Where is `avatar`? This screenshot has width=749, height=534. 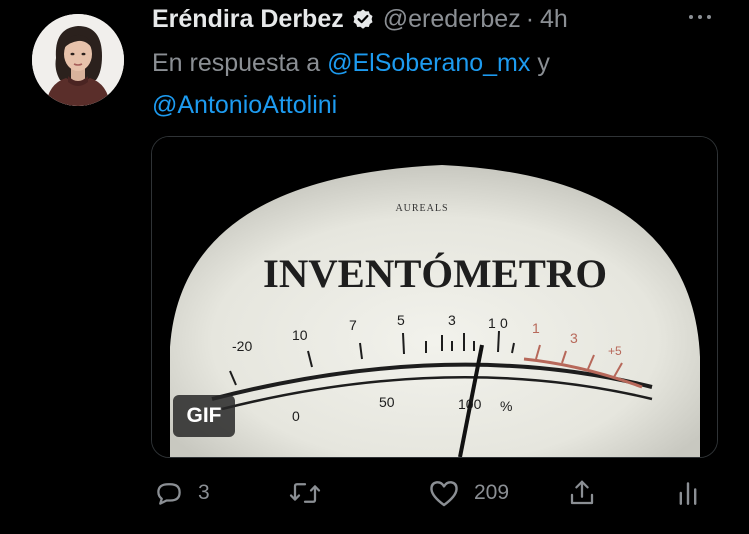 avatar is located at coordinates (78, 60).